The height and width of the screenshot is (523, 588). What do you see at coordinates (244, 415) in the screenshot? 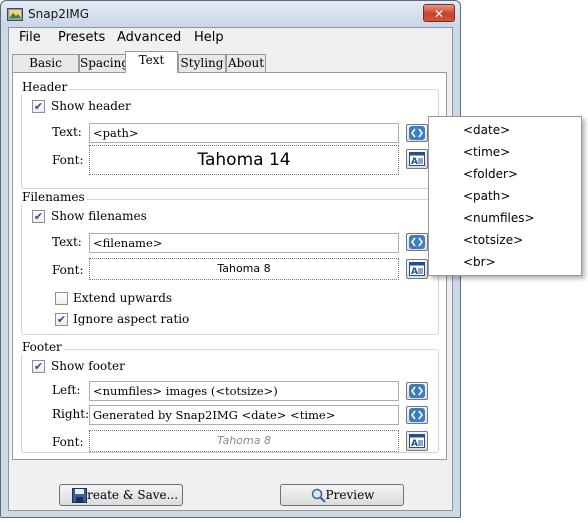
I see `footer-right-field: Generated by Snap2IMG <date> <time>` at bounding box center [244, 415].